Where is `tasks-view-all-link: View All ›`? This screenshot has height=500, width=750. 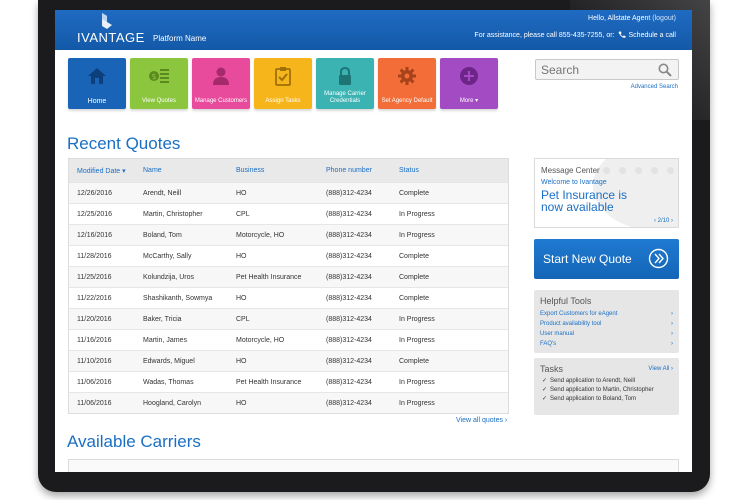
tasks-view-all-link: View All › is located at coordinates (660, 369).